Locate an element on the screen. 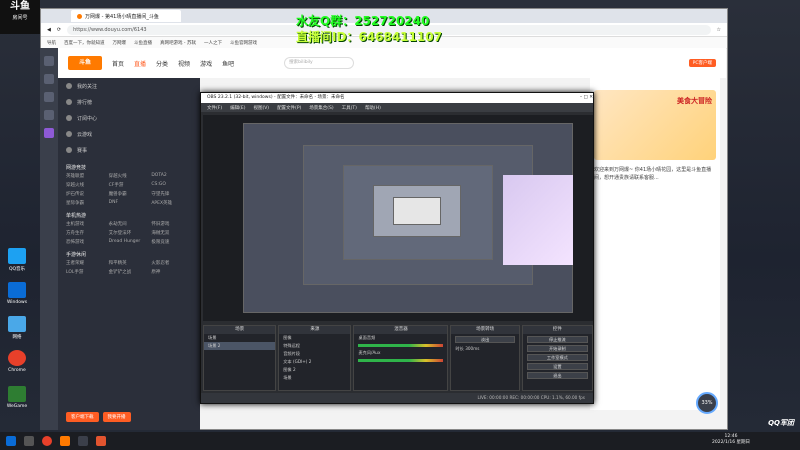  back-icon: ◀ is located at coordinates (49, 30).